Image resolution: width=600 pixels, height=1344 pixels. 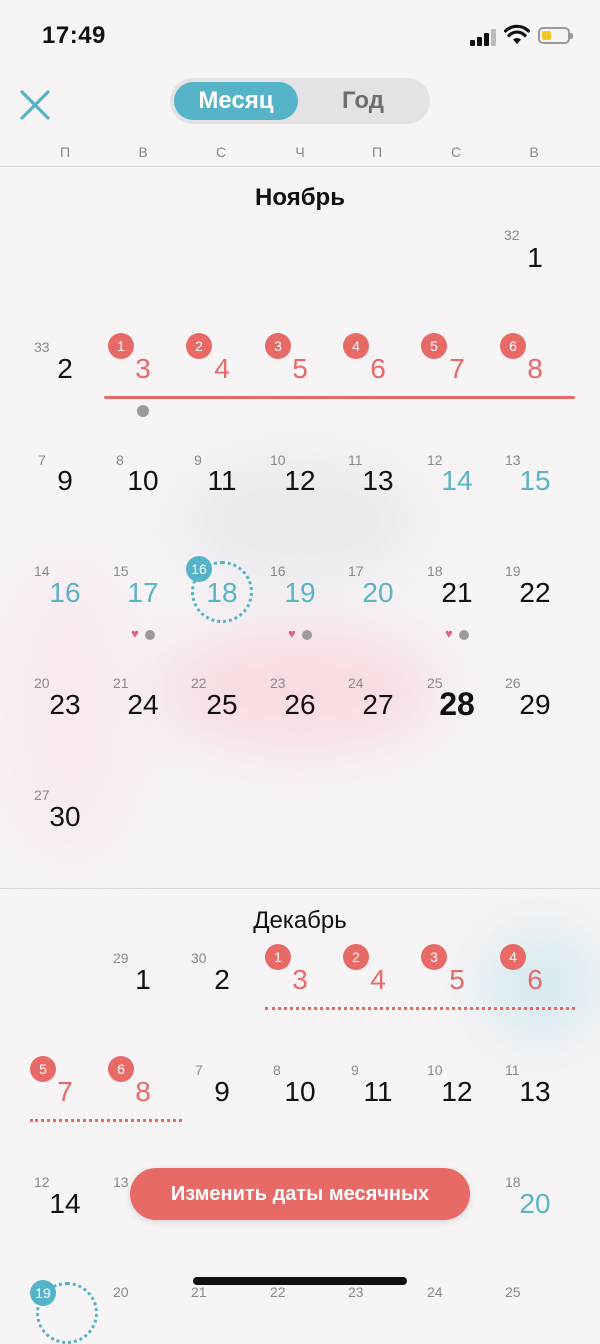 What do you see at coordinates (143, 705) in the screenshot?
I see `day-cell: 24` at bounding box center [143, 705].